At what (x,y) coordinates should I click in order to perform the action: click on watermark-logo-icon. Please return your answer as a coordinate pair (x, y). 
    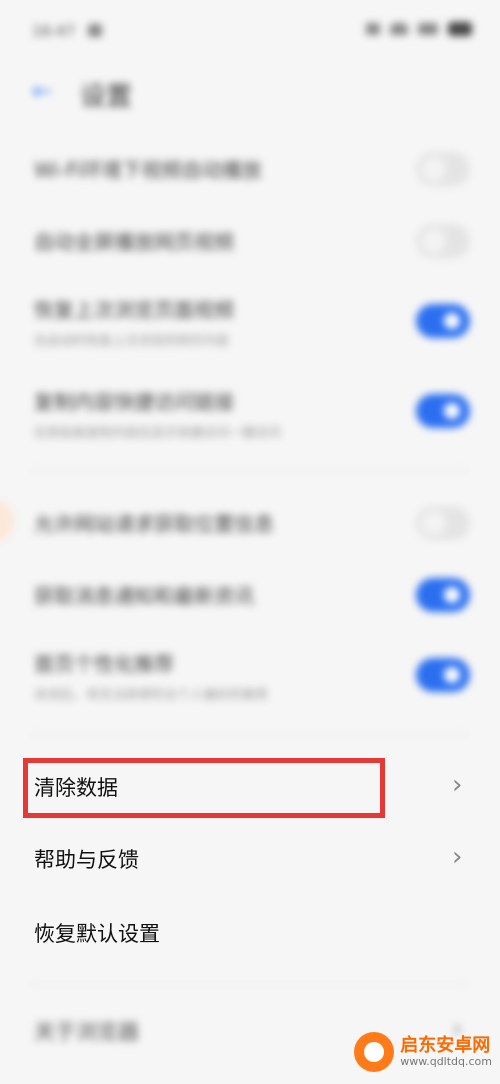
    Looking at the image, I should click on (374, 1052).